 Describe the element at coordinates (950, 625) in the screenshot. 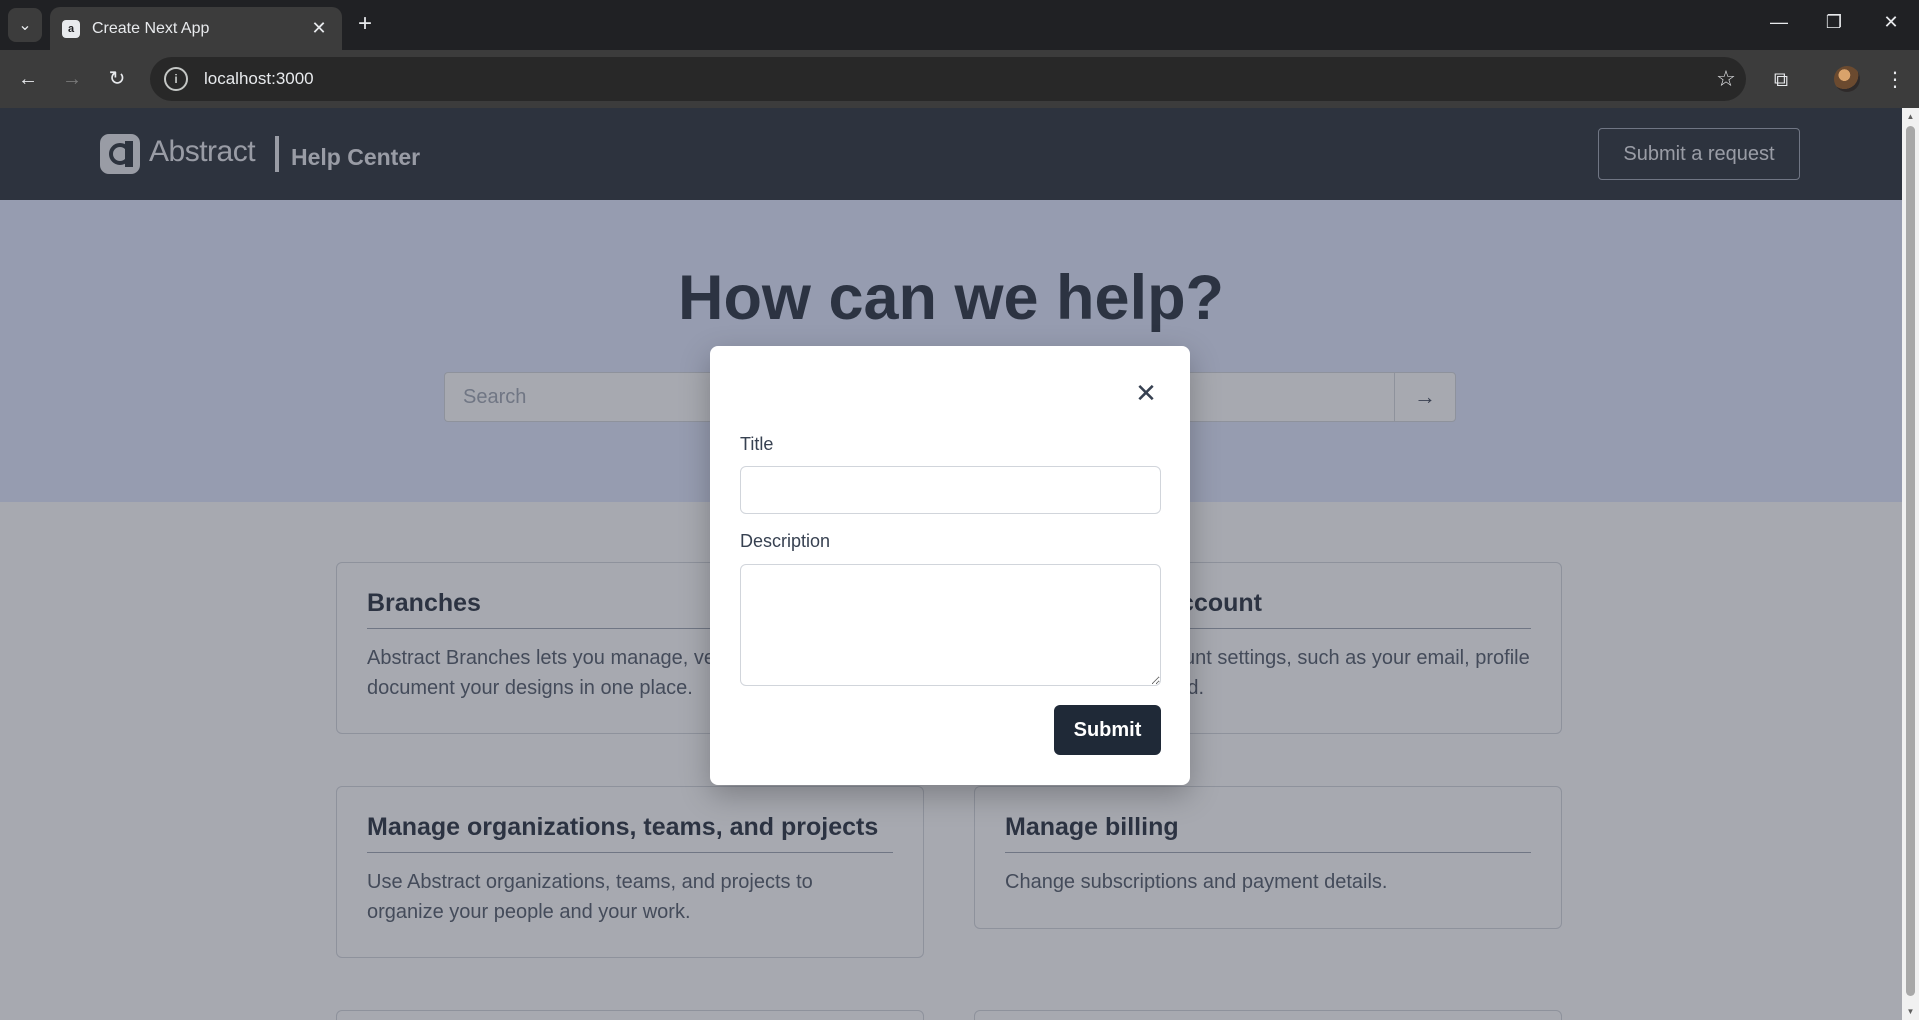

I see `description-textarea` at that location.